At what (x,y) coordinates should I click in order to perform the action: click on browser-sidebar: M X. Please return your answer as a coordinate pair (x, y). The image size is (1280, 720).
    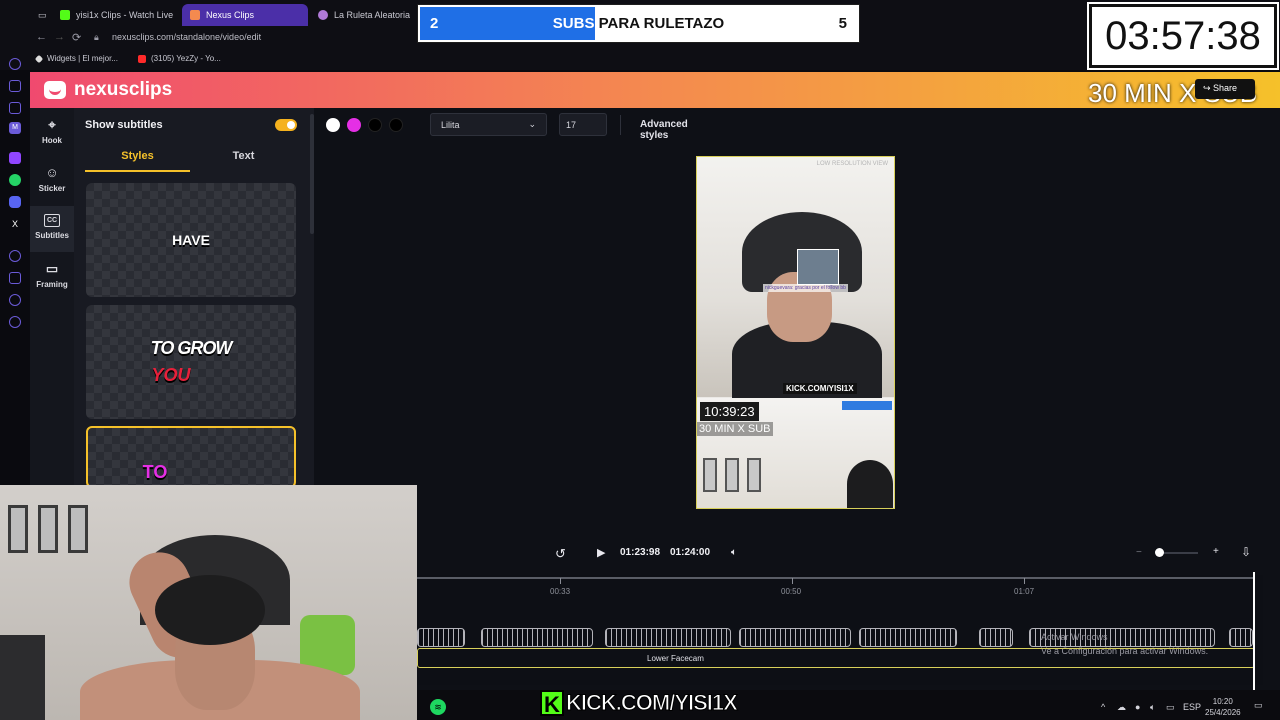
    Looking at the image, I should click on (15, 198).